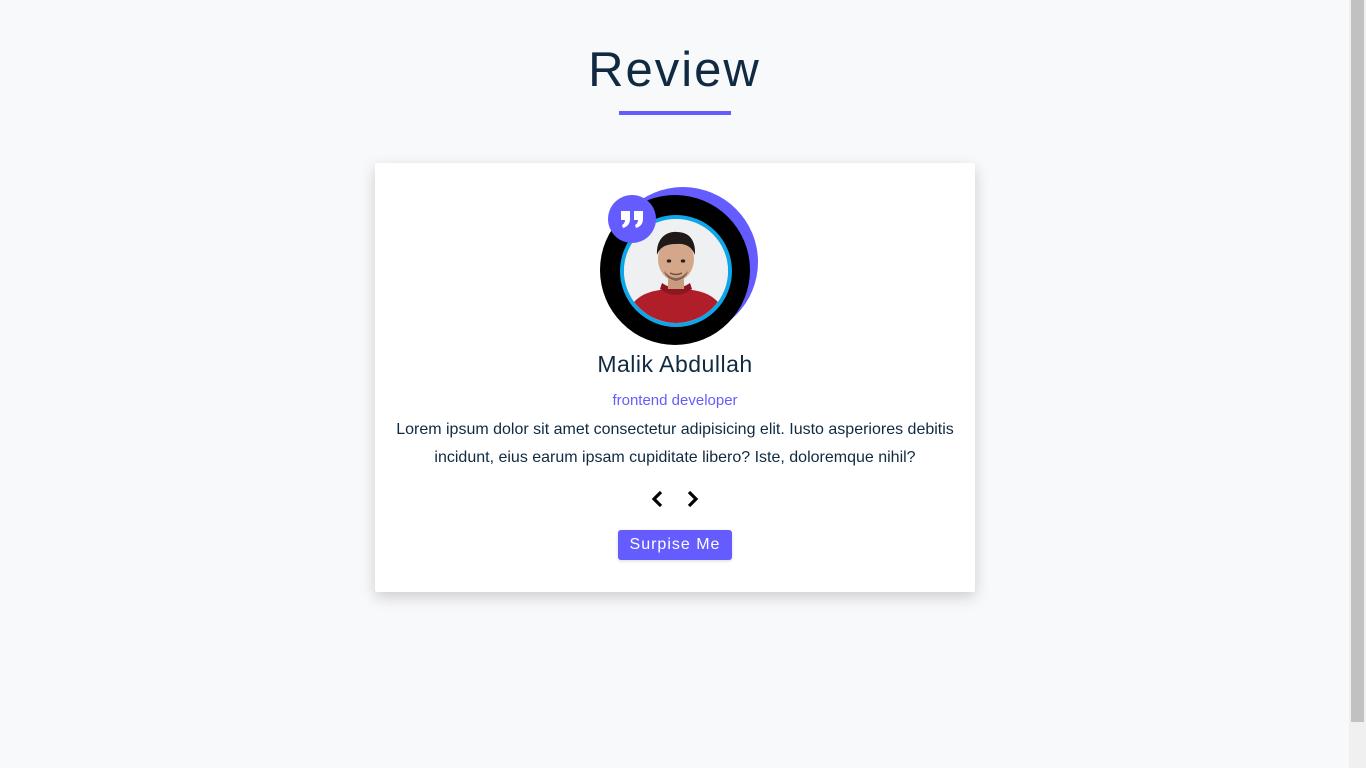  Describe the element at coordinates (675, 545) in the screenshot. I see `surprise-me-button: Surpise Me` at that location.